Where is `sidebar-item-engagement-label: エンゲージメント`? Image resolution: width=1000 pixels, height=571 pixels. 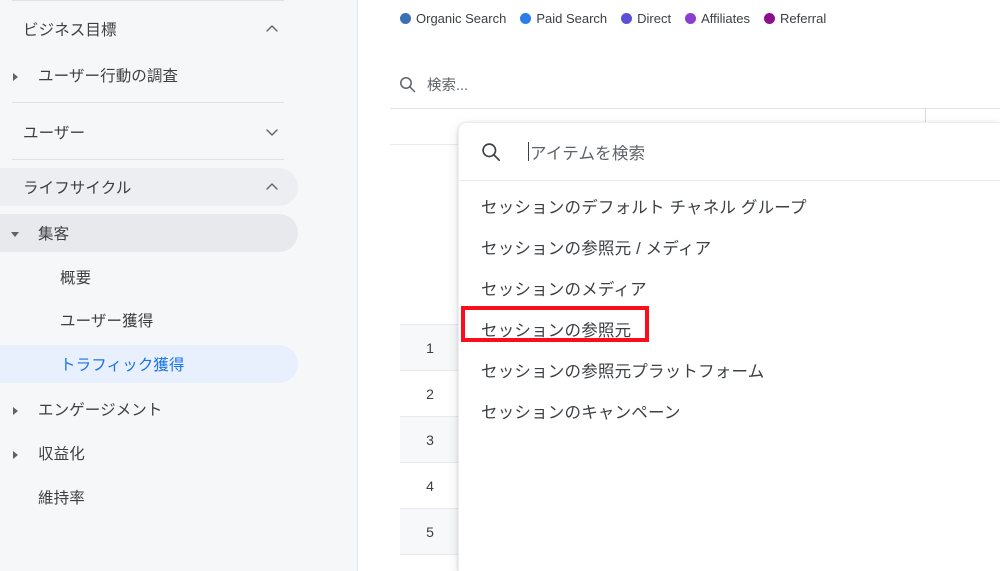
sidebar-item-engagement-label: エンゲージメント is located at coordinates (100, 410).